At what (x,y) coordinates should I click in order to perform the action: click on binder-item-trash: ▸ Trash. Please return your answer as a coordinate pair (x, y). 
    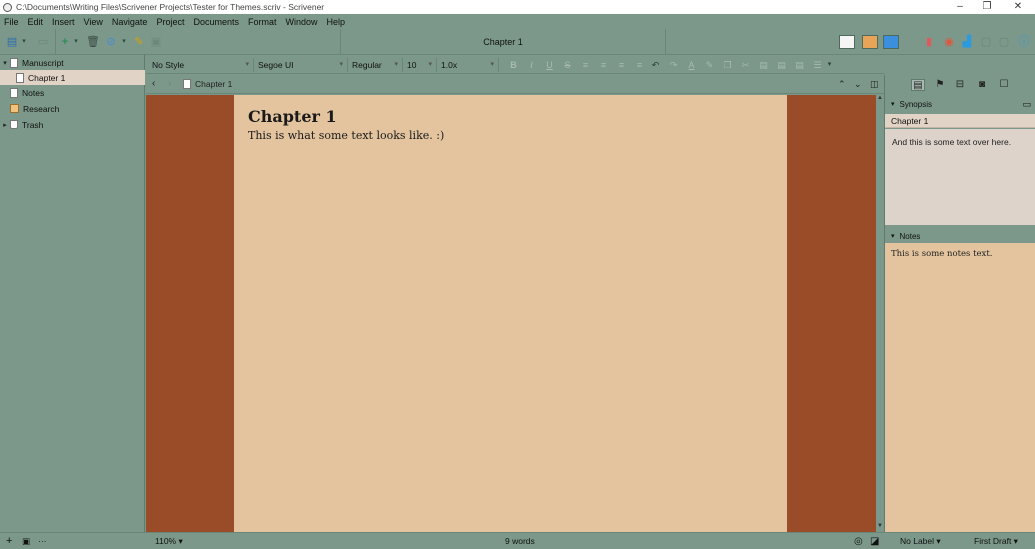
    Looking at the image, I should click on (72, 124).